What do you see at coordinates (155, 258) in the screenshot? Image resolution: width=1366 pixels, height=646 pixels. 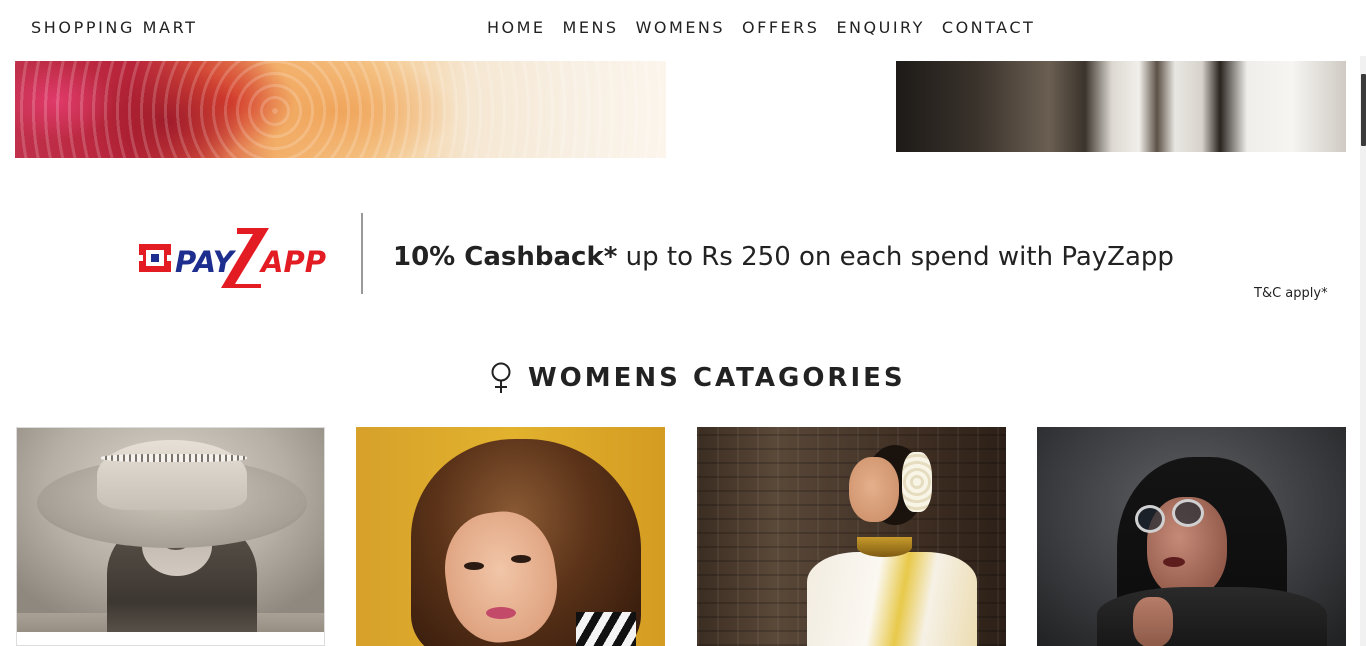 I see `hdfc-square-icon` at bounding box center [155, 258].